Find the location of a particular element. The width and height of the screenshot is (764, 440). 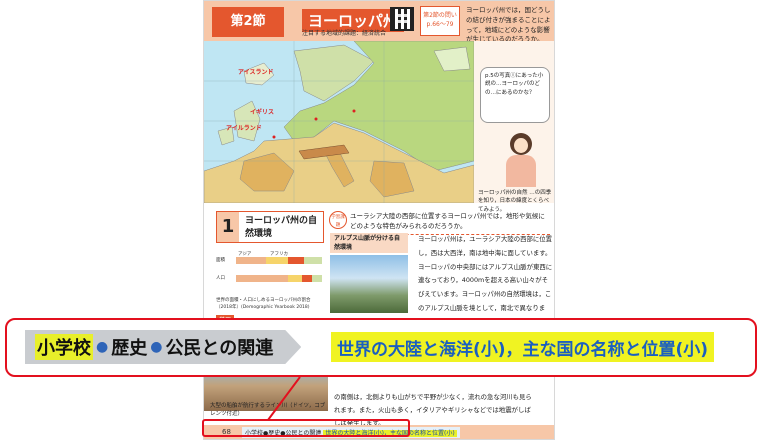

bar-pop-asia is located at coordinates (262, 278).